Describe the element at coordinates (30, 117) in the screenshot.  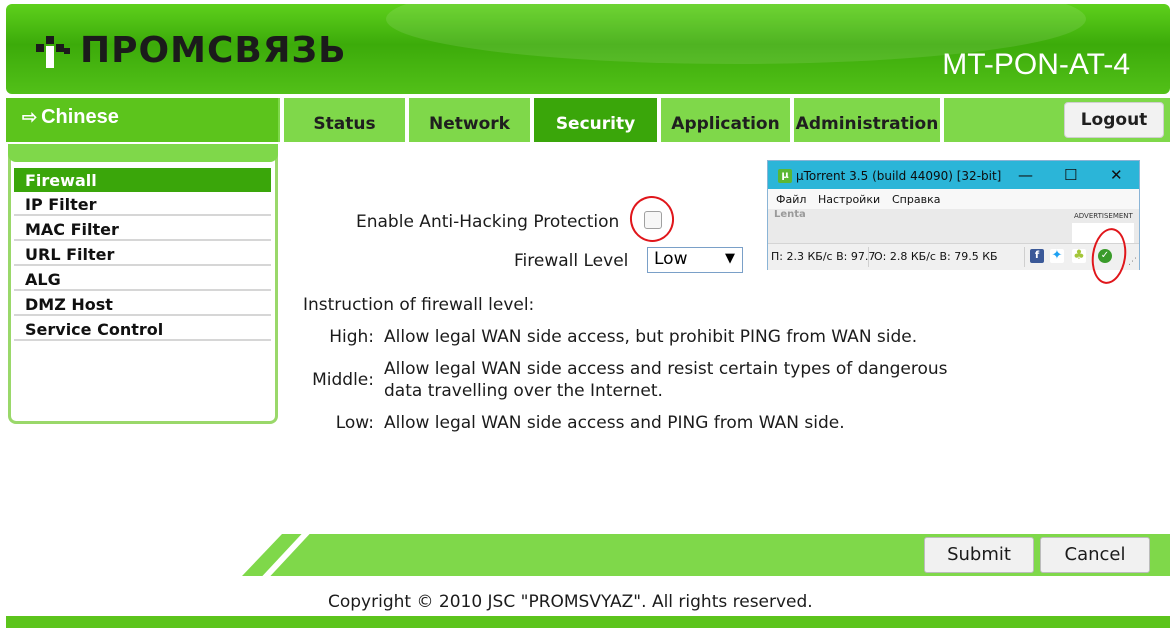
I see `arrow-right-icon: ⇨` at that location.